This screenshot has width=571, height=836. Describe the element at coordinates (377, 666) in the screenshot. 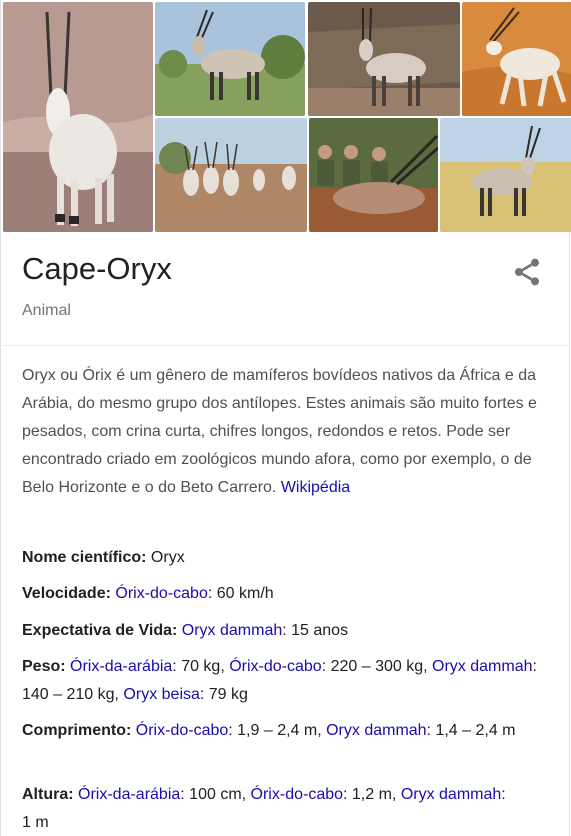

I see `fact-value: : 220 – 300 kg,` at that location.